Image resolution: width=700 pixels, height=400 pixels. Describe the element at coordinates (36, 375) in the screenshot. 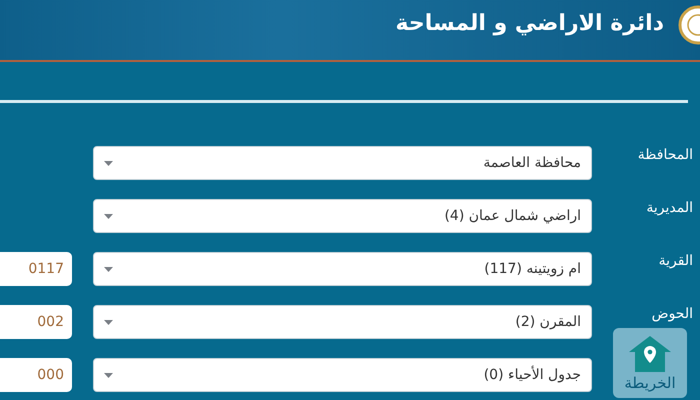

I see `code-field: 000` at that location.